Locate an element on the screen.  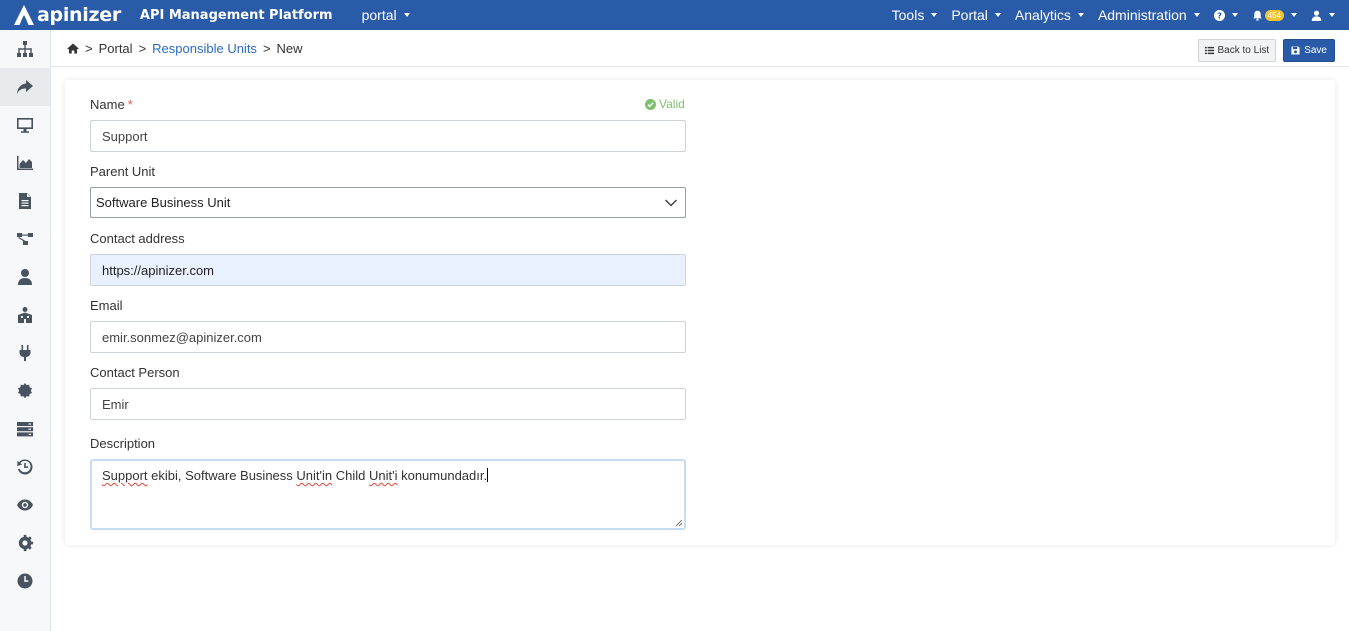
breadcrumb-portal: Portal is located at coordinates (116, 48).